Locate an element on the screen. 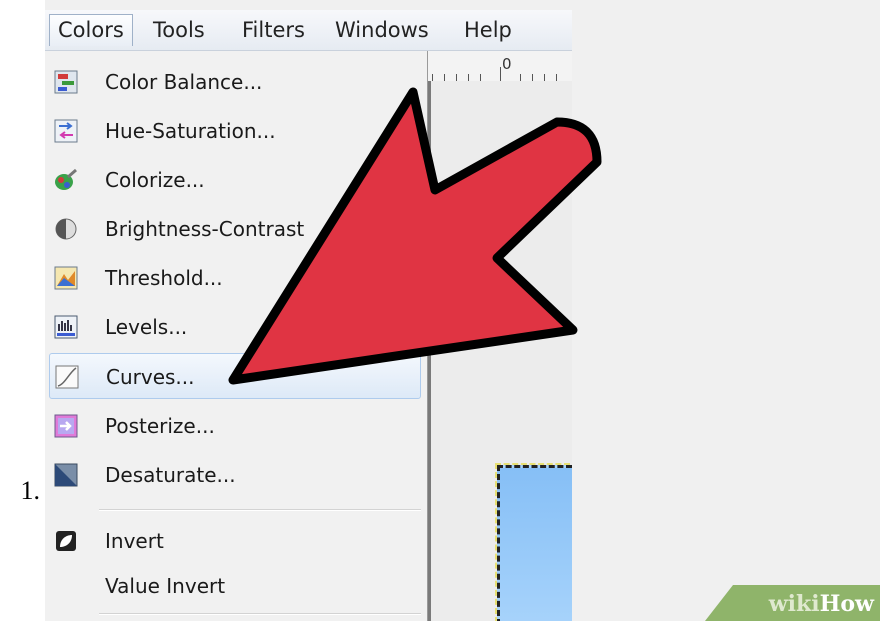  step-number: 1. is located at coordinates (30, 490).